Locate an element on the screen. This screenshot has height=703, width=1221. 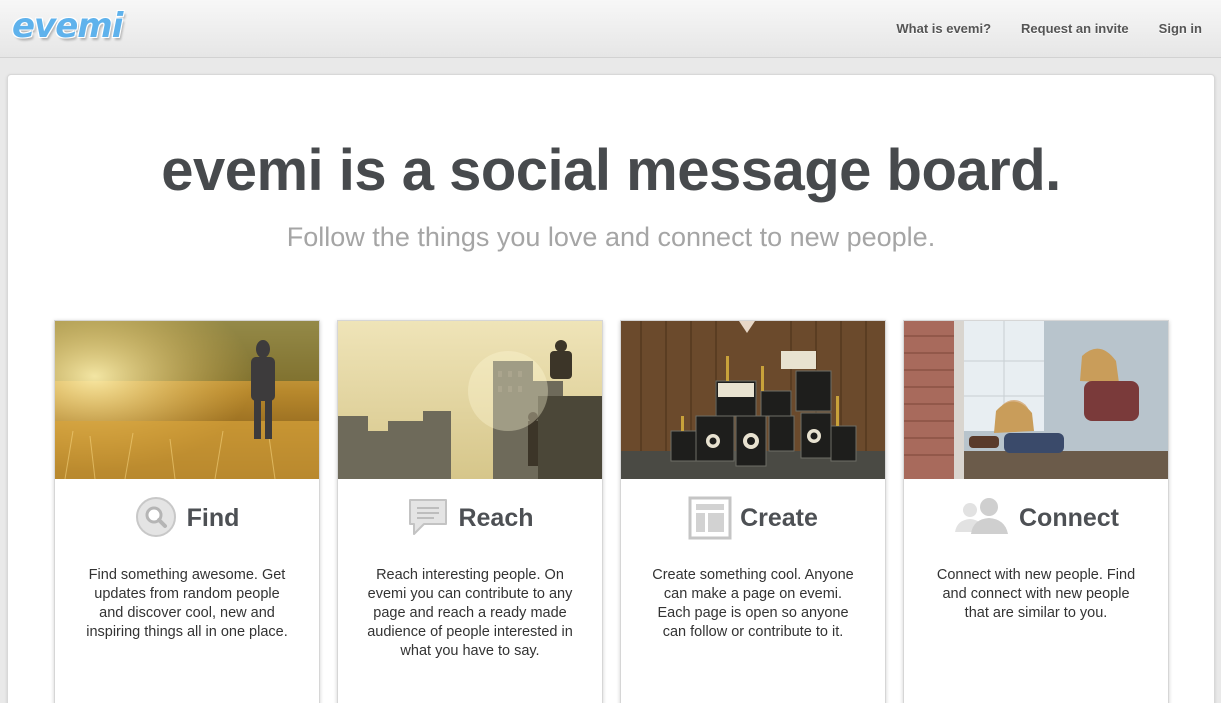
feature-photo-speakers is located at coordinates (753, 400).